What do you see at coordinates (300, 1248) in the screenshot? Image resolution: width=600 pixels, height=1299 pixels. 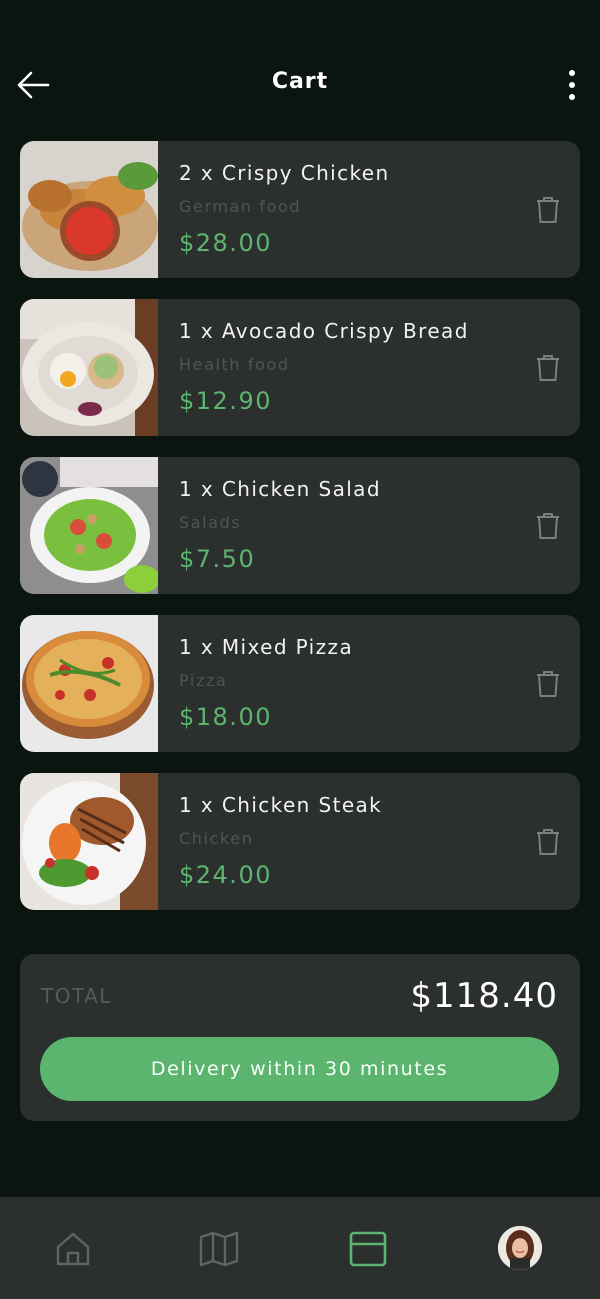 I see `bottom-nav` at bounding box center [300, 1248].